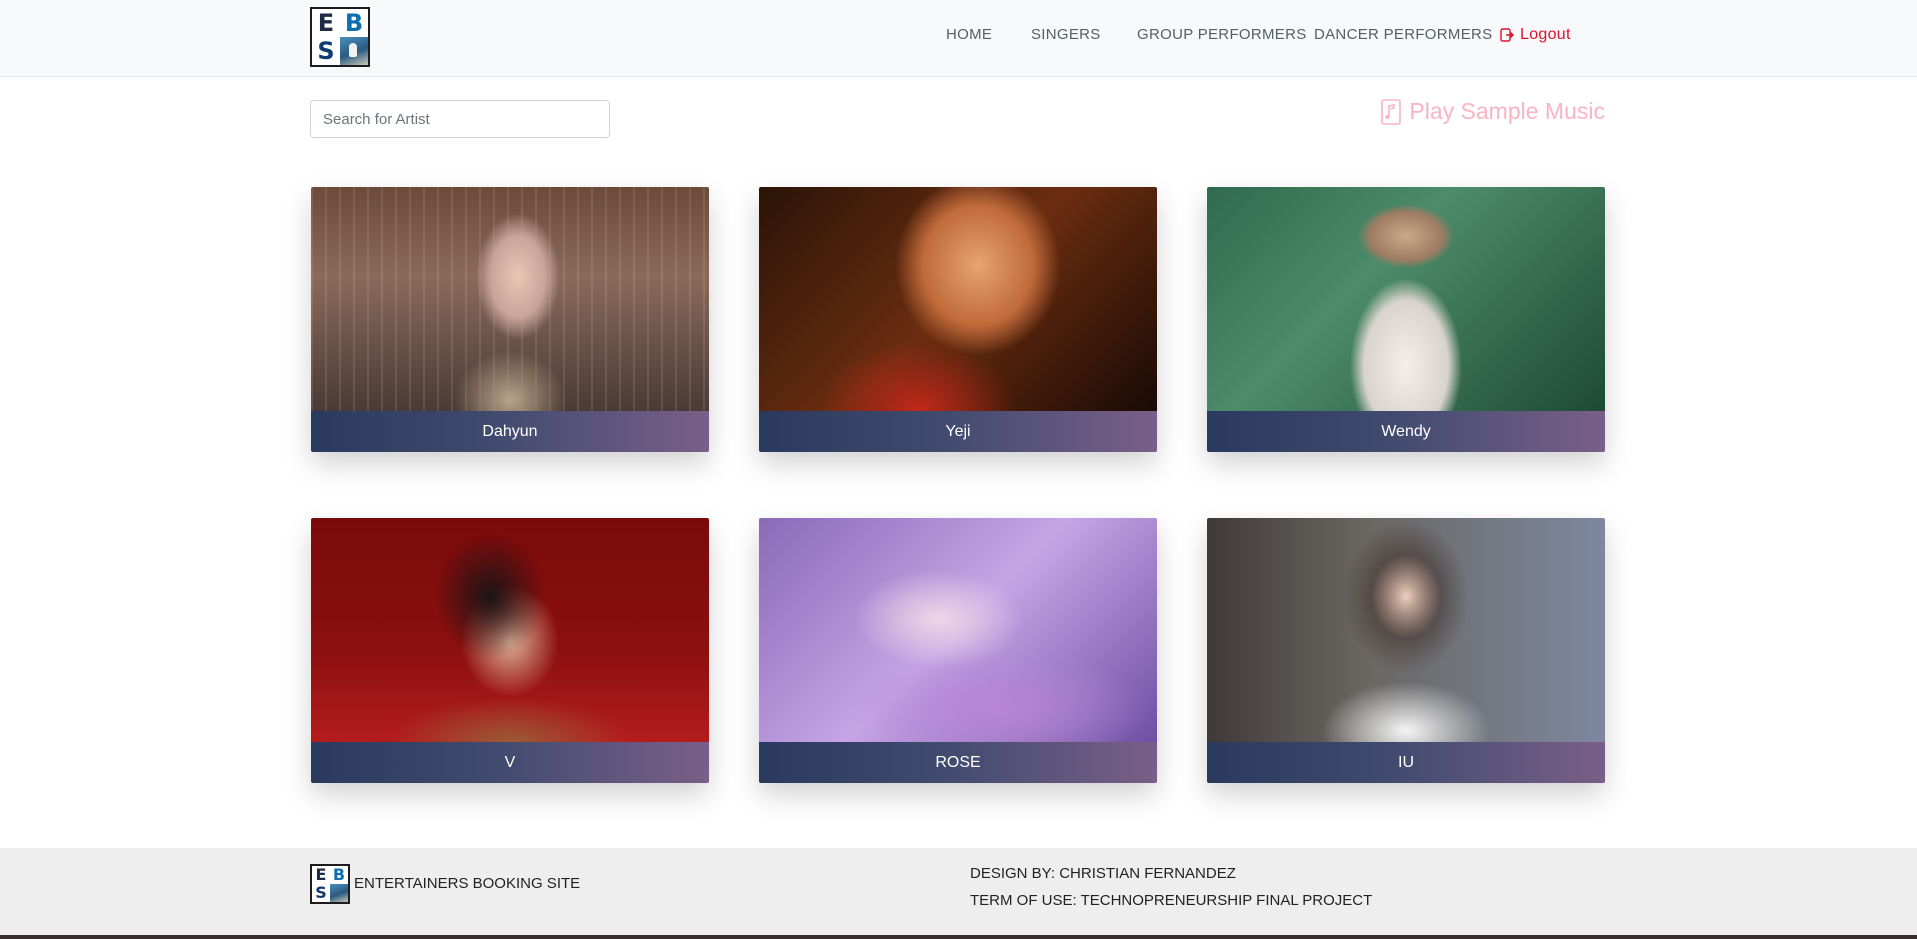 The width and height of the screenshot is (1917, 939). I want to click on artist-search-input, so click(460, 119).